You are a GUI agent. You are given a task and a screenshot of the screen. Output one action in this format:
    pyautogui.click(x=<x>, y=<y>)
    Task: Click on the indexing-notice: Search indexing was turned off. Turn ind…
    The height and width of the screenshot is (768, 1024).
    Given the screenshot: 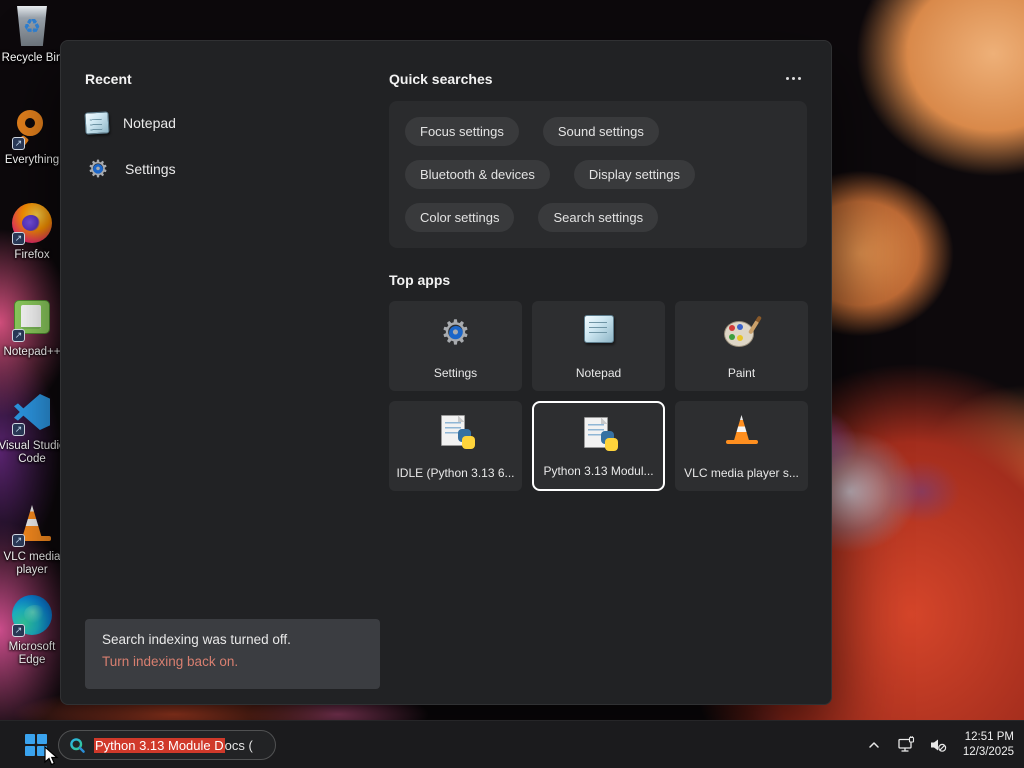 What is the action you would take?
    pyautogui.click(x=232, y=654)
    